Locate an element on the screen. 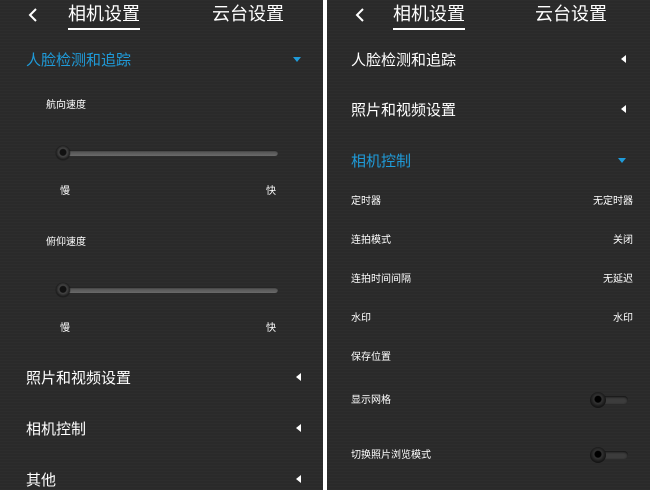 The height and width of the screenshot is (490, 650). setting-label: 连拍时间间隔 is located at coordinates (381, 279).